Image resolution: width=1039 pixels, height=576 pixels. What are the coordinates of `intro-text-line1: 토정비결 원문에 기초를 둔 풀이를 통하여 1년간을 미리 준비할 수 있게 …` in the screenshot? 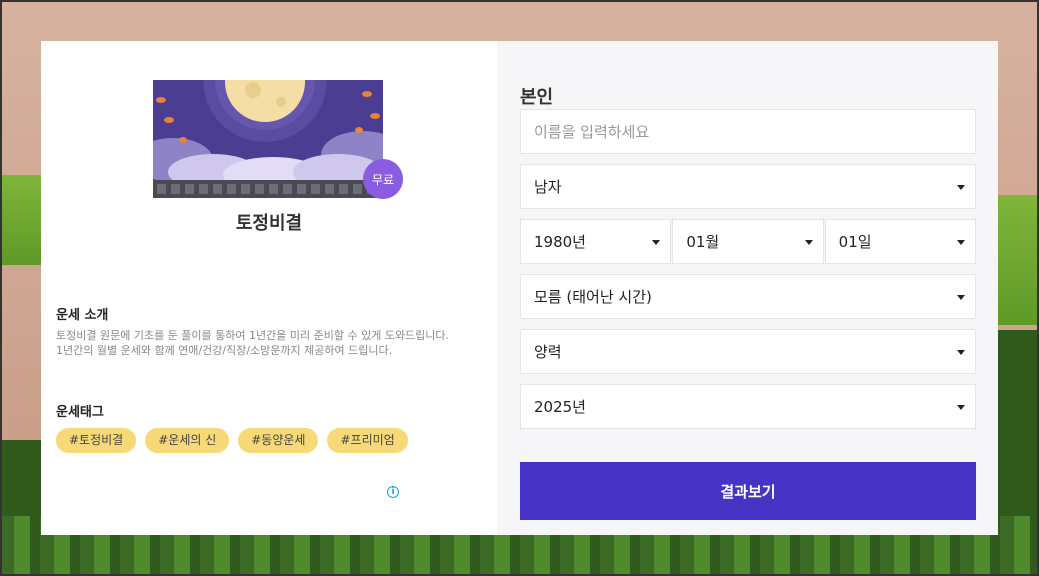 It's located at (253, 335).